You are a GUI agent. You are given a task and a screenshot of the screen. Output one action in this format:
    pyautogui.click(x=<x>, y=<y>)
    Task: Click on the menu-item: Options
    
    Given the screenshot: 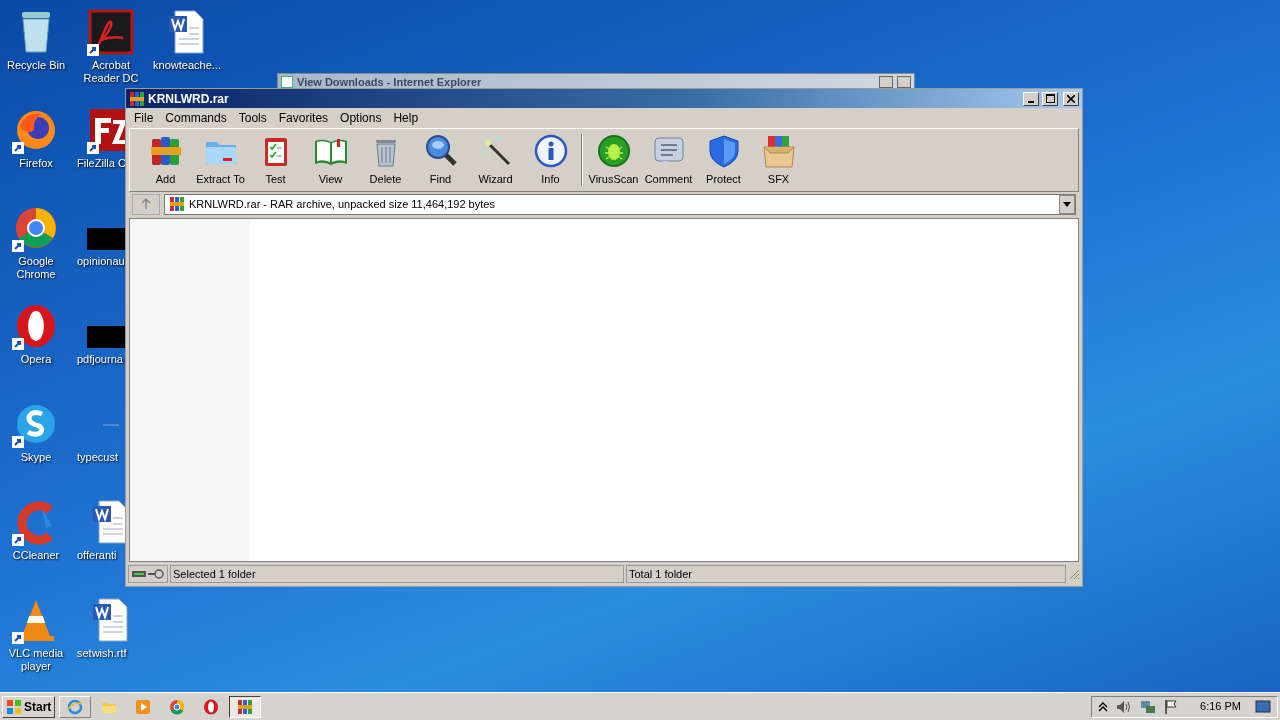 What is the action you would take?
    pyautogui.click(x=361, y=118)
    